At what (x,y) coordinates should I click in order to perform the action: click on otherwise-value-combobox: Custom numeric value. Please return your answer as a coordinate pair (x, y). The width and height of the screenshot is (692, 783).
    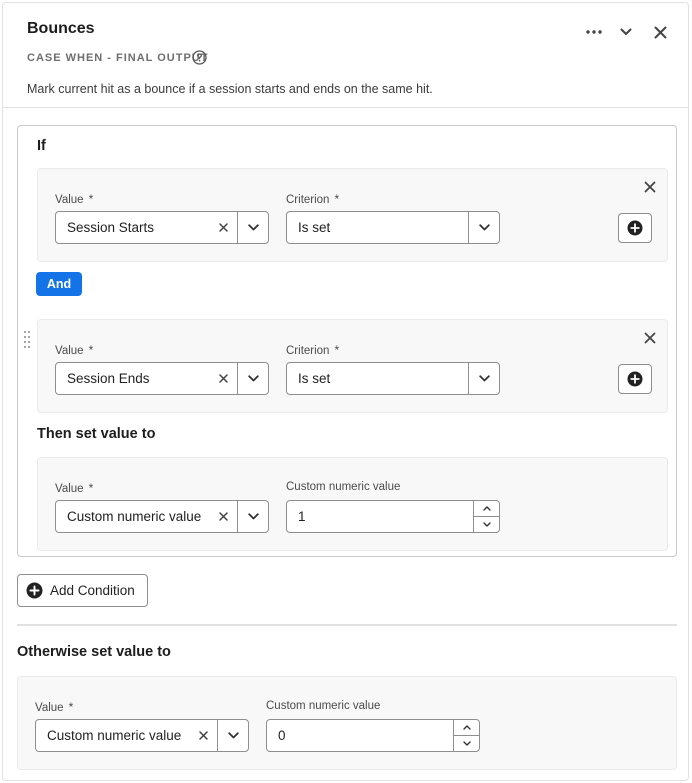
    Looking at the image, I should click on (142, 735).